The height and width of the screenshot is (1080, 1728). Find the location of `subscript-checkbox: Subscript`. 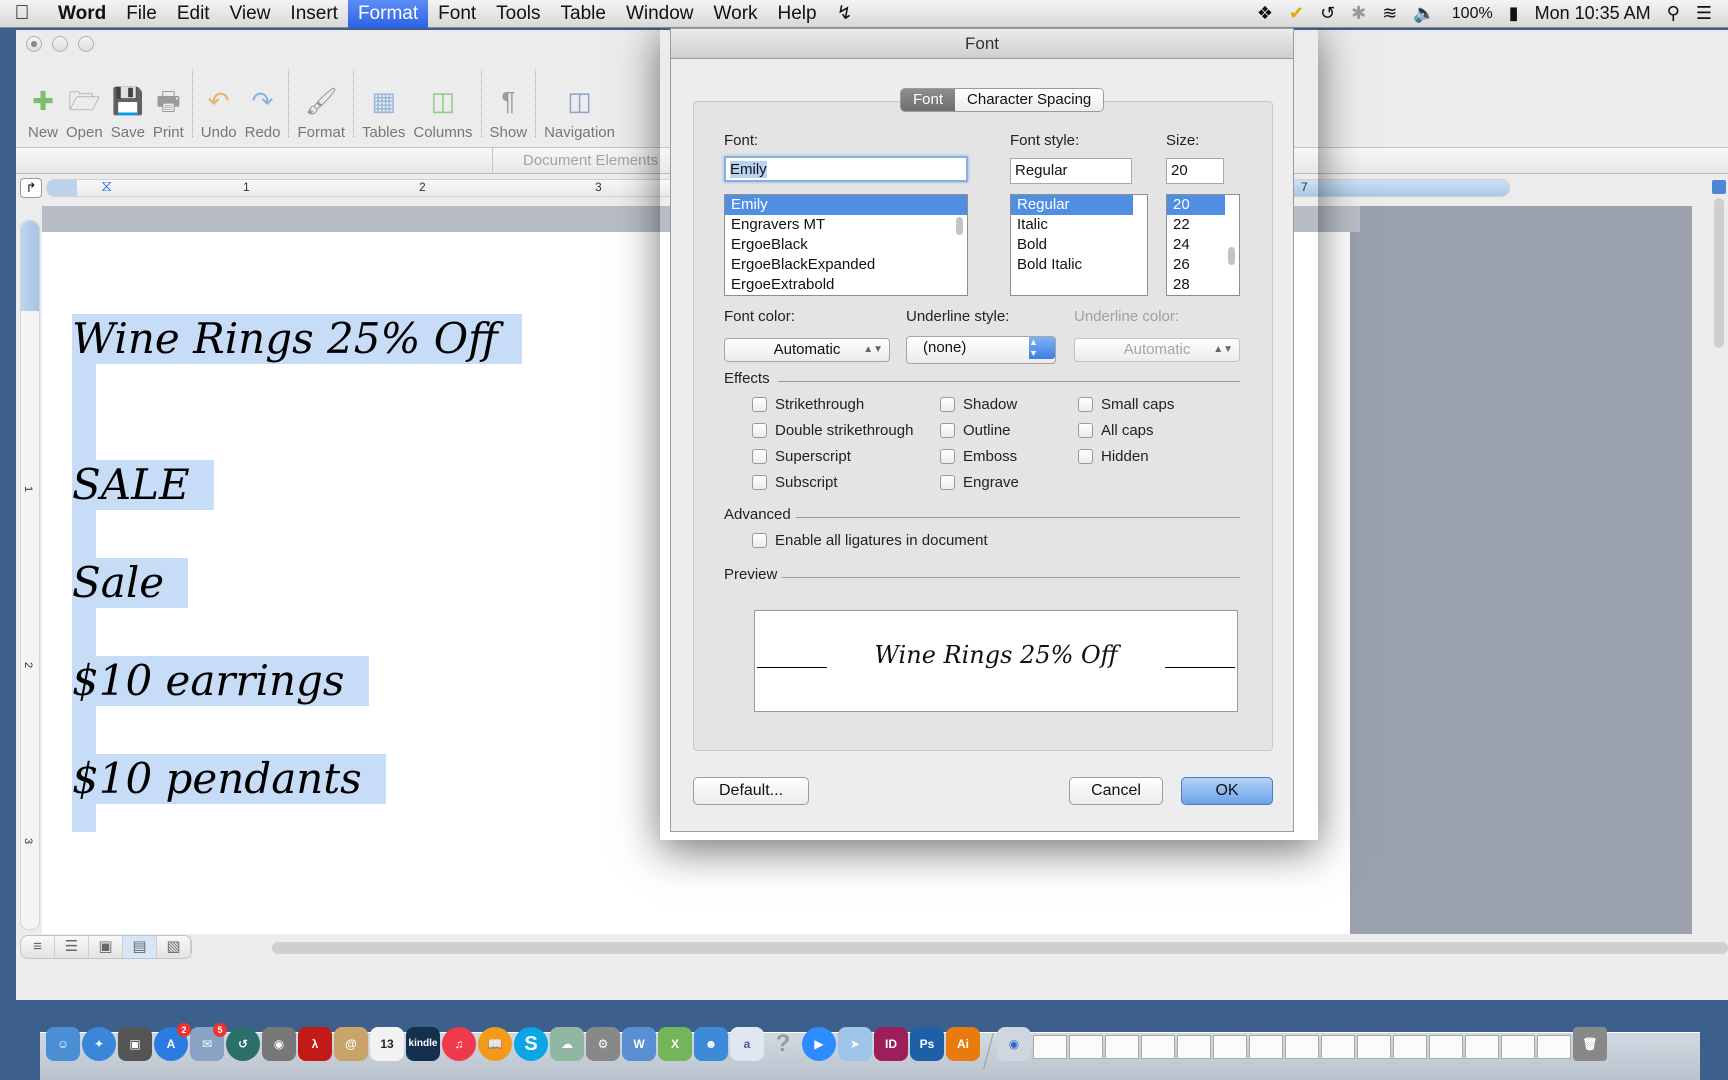

subscript-checkbox: Subscript is located at coordinates (795, 482).